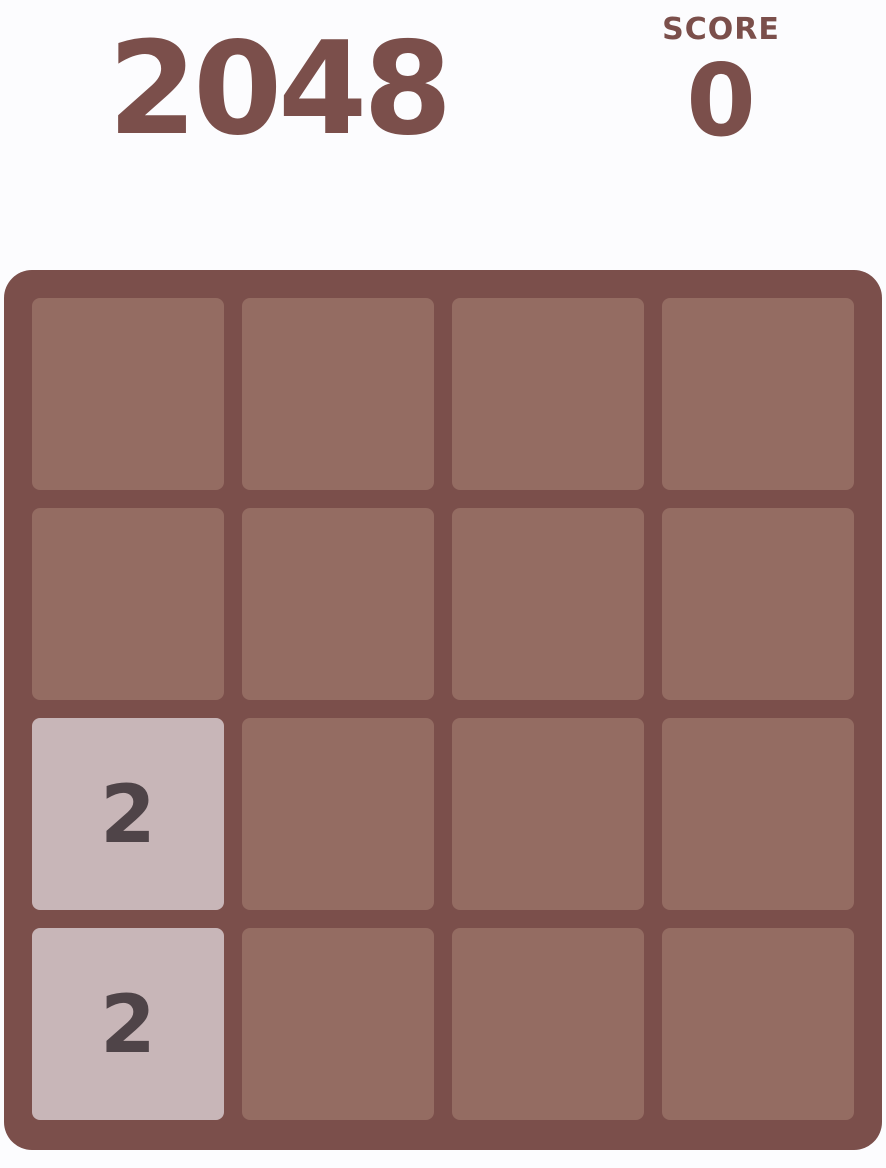 The width and height of the screenshot is (886, 1168). What do you see at coordinates (338, 394) in the screenshot?
I see `tile-r1-c2` at bounding box center [338, 394].